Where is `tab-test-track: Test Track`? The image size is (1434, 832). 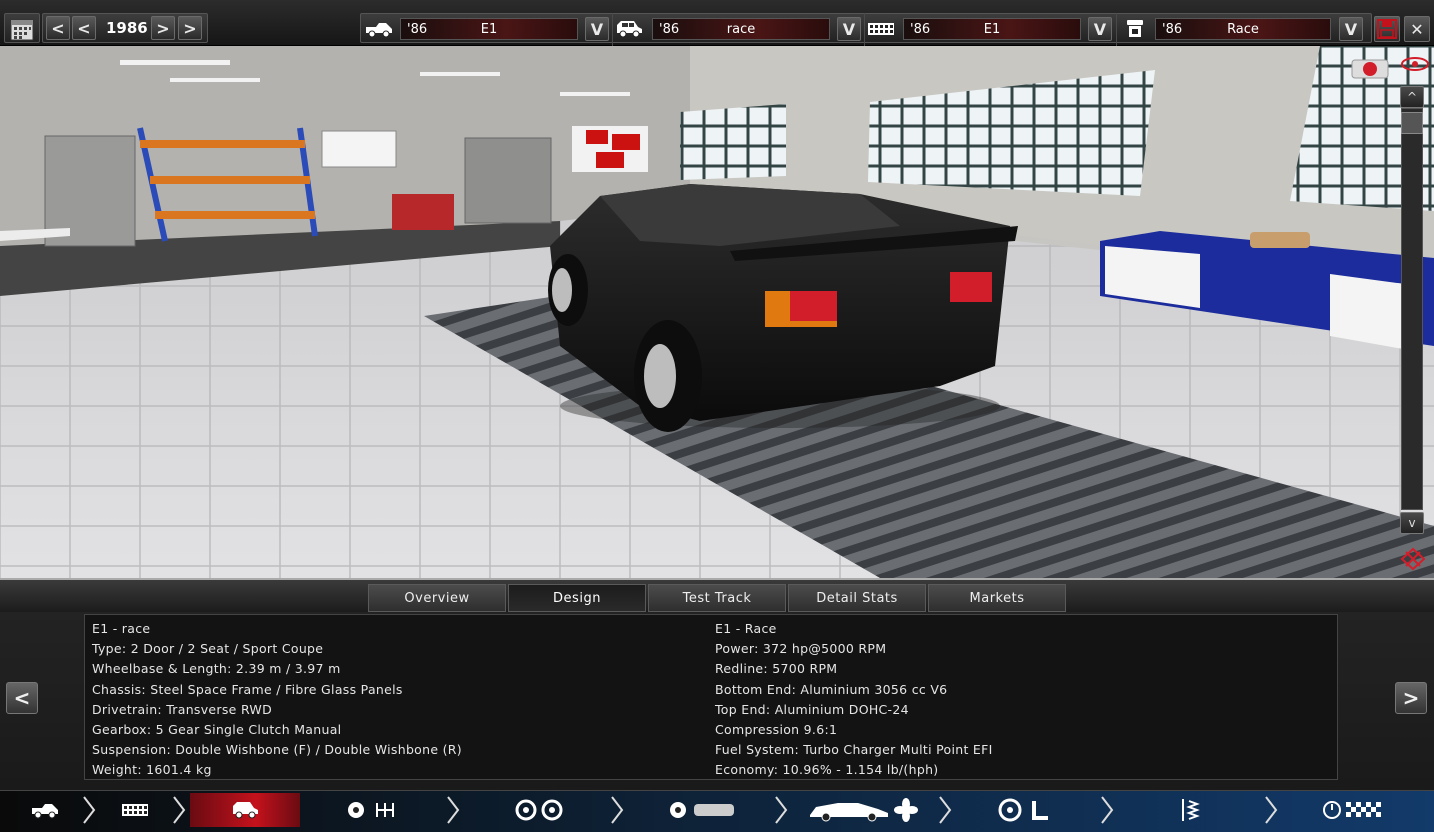
tab-test-track: Test Track is located at coordinates (717, 598).